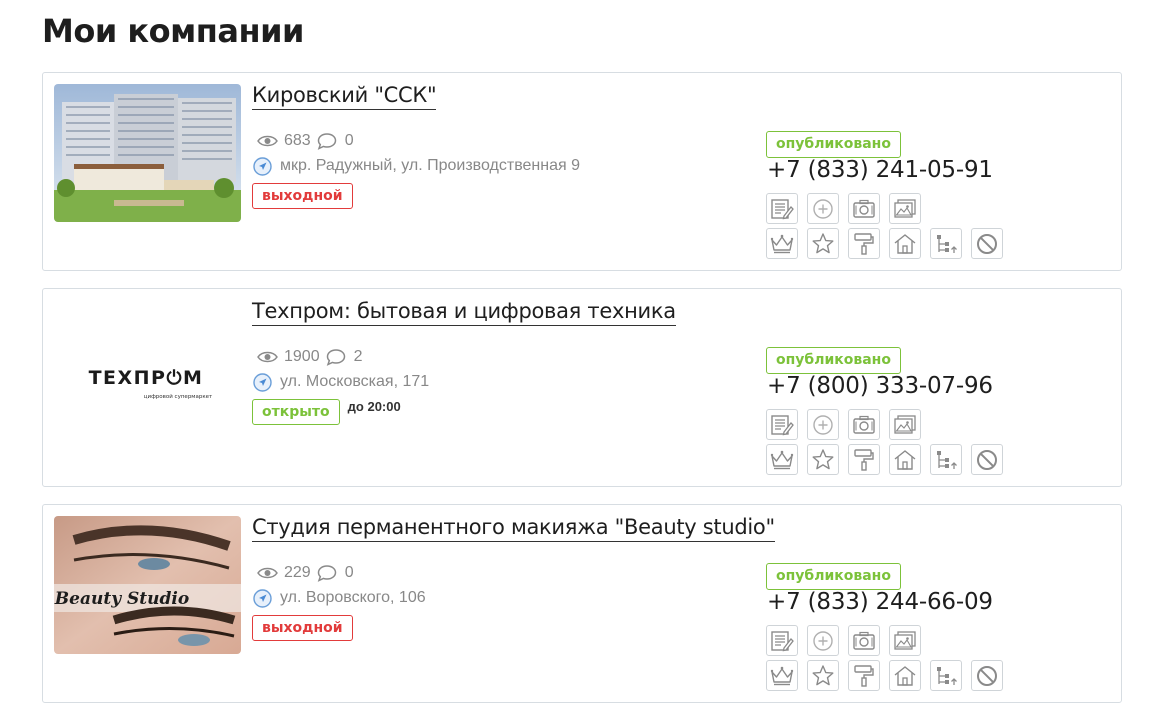 Image resolution: width=1164 pixels, height=716 pixels. I want to click on address-text: ул. Московская, 171, so click(355, 381).